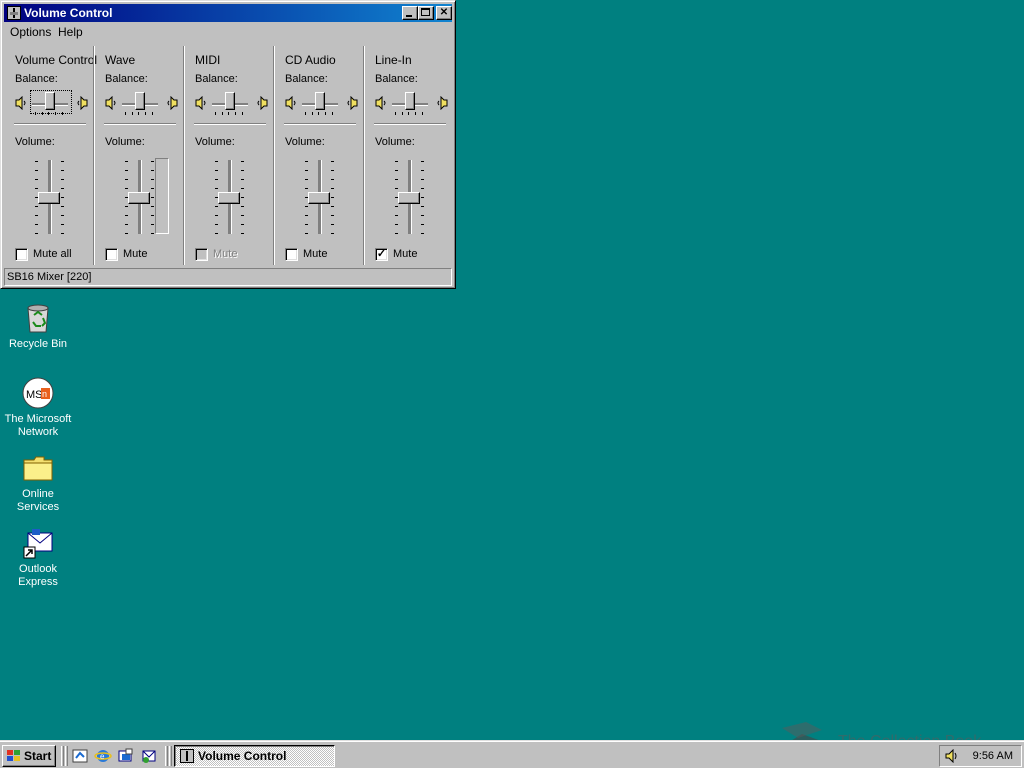  What do you see at coordinates (512, 754) in the screenshot?
I see `taskbar: Start e Volume Control 9:56 AM` at bounding box center [512, 754].